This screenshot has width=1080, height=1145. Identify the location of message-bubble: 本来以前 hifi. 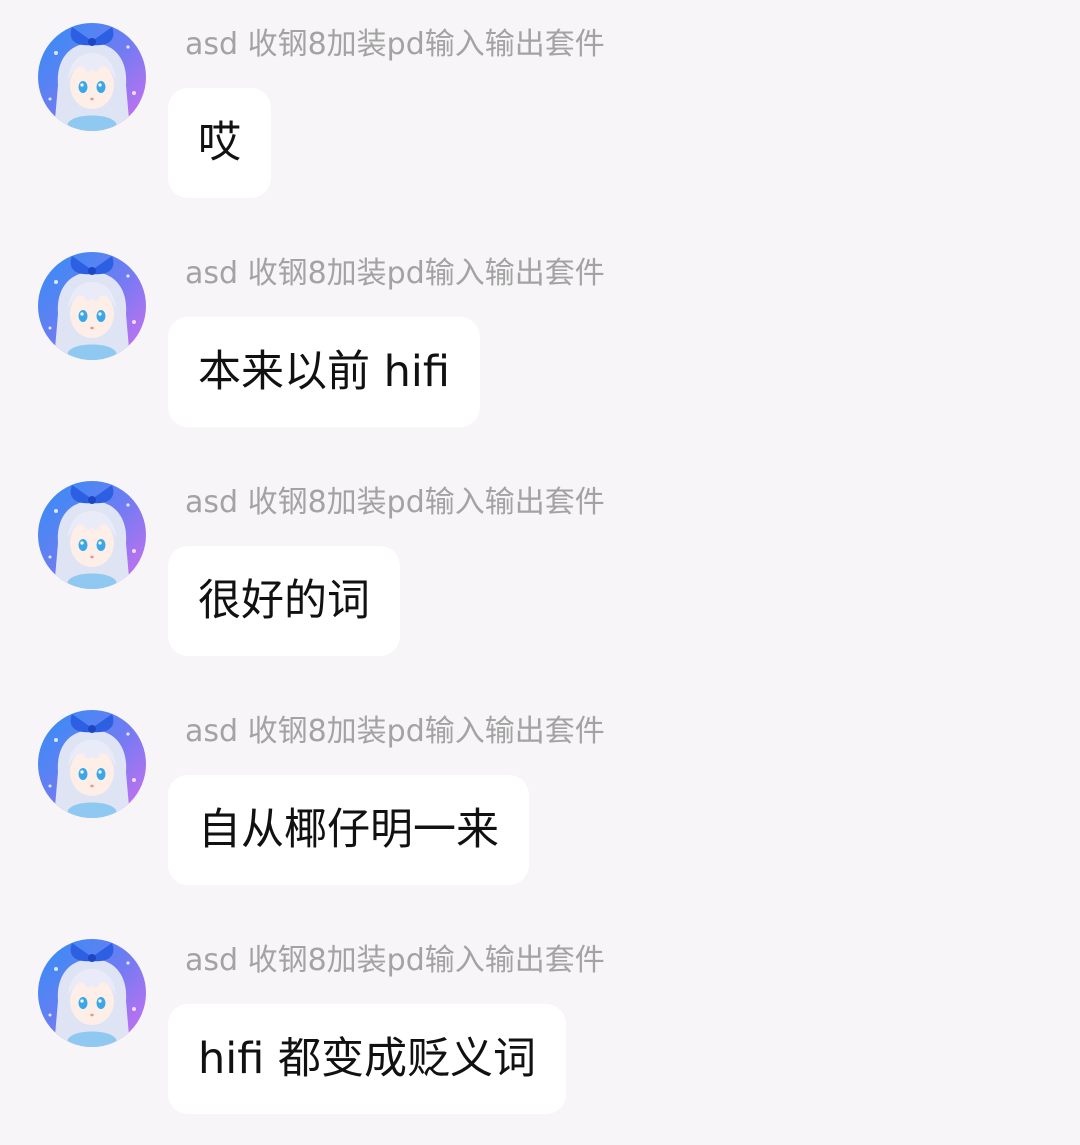
(324, 372).